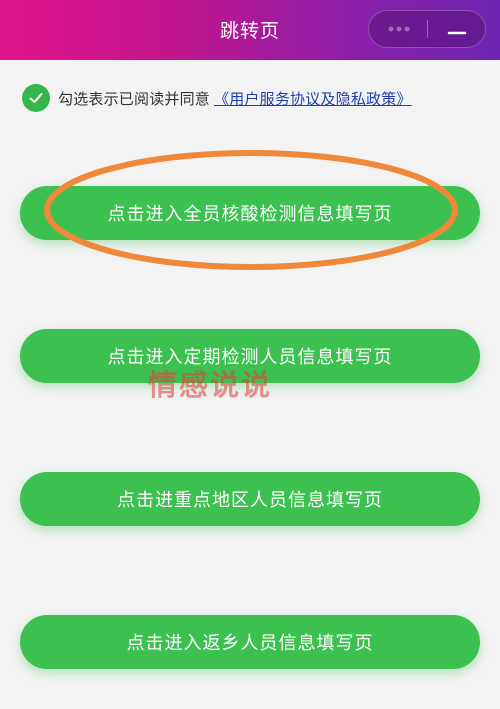  What do you see at coordinates (457, 29) in the screenshot?
I see `close-icon` at bounding box center [457, 29].